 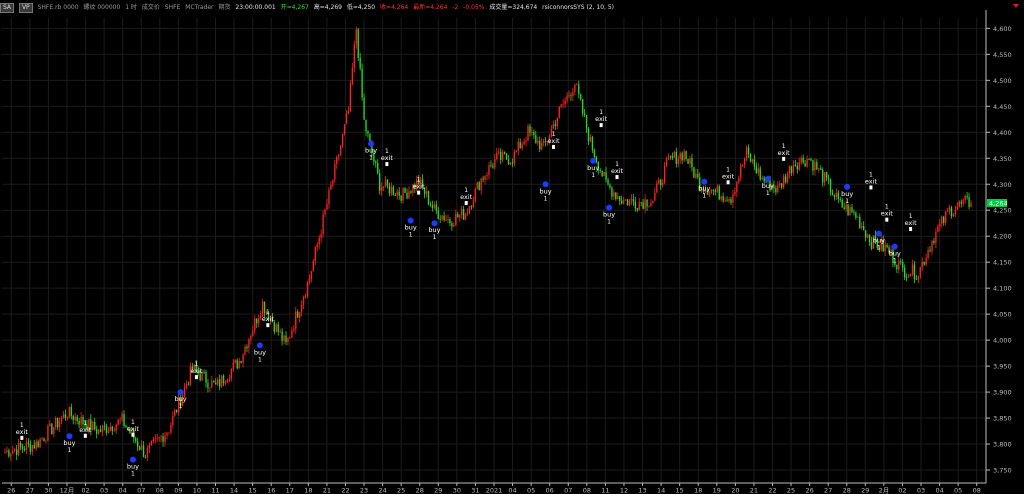 I want to click on x-tick-label: 04, so click(x=512, y=490).